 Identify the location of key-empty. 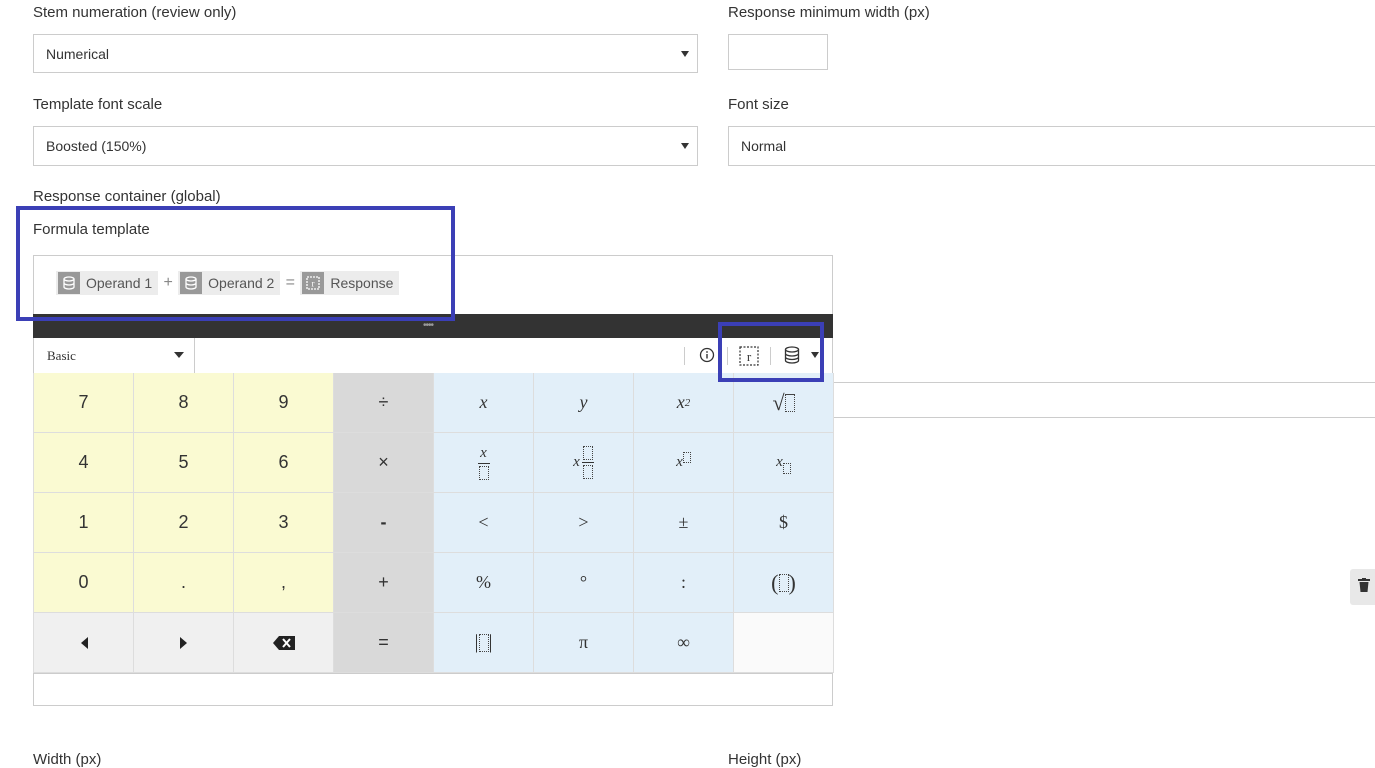
(784, 643).